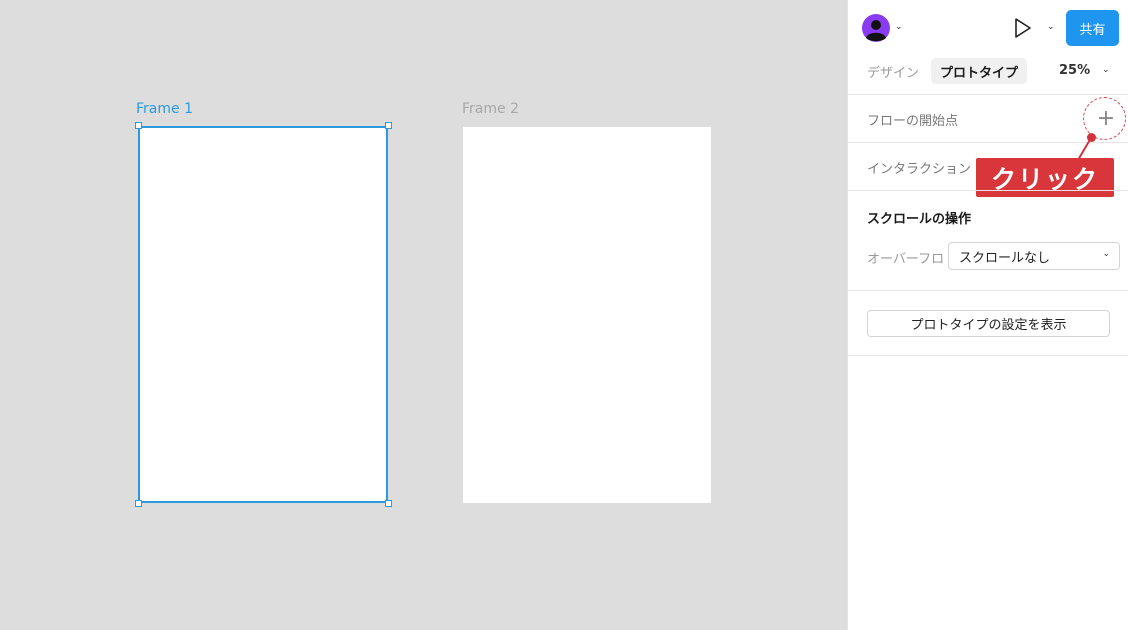  What do you see at coordinates (906, 259) in the screenshot?
I see `overflow-label: オーバーフロ` at bounding box center [906, 259].